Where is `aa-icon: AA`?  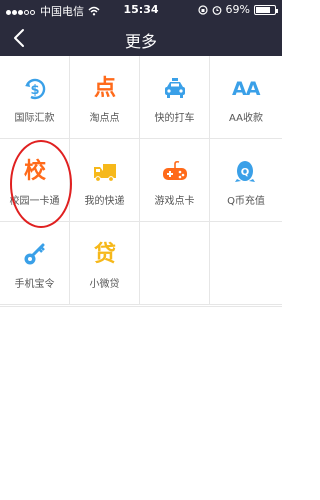 aa-icon: AA is located at coordinates (246, 89).